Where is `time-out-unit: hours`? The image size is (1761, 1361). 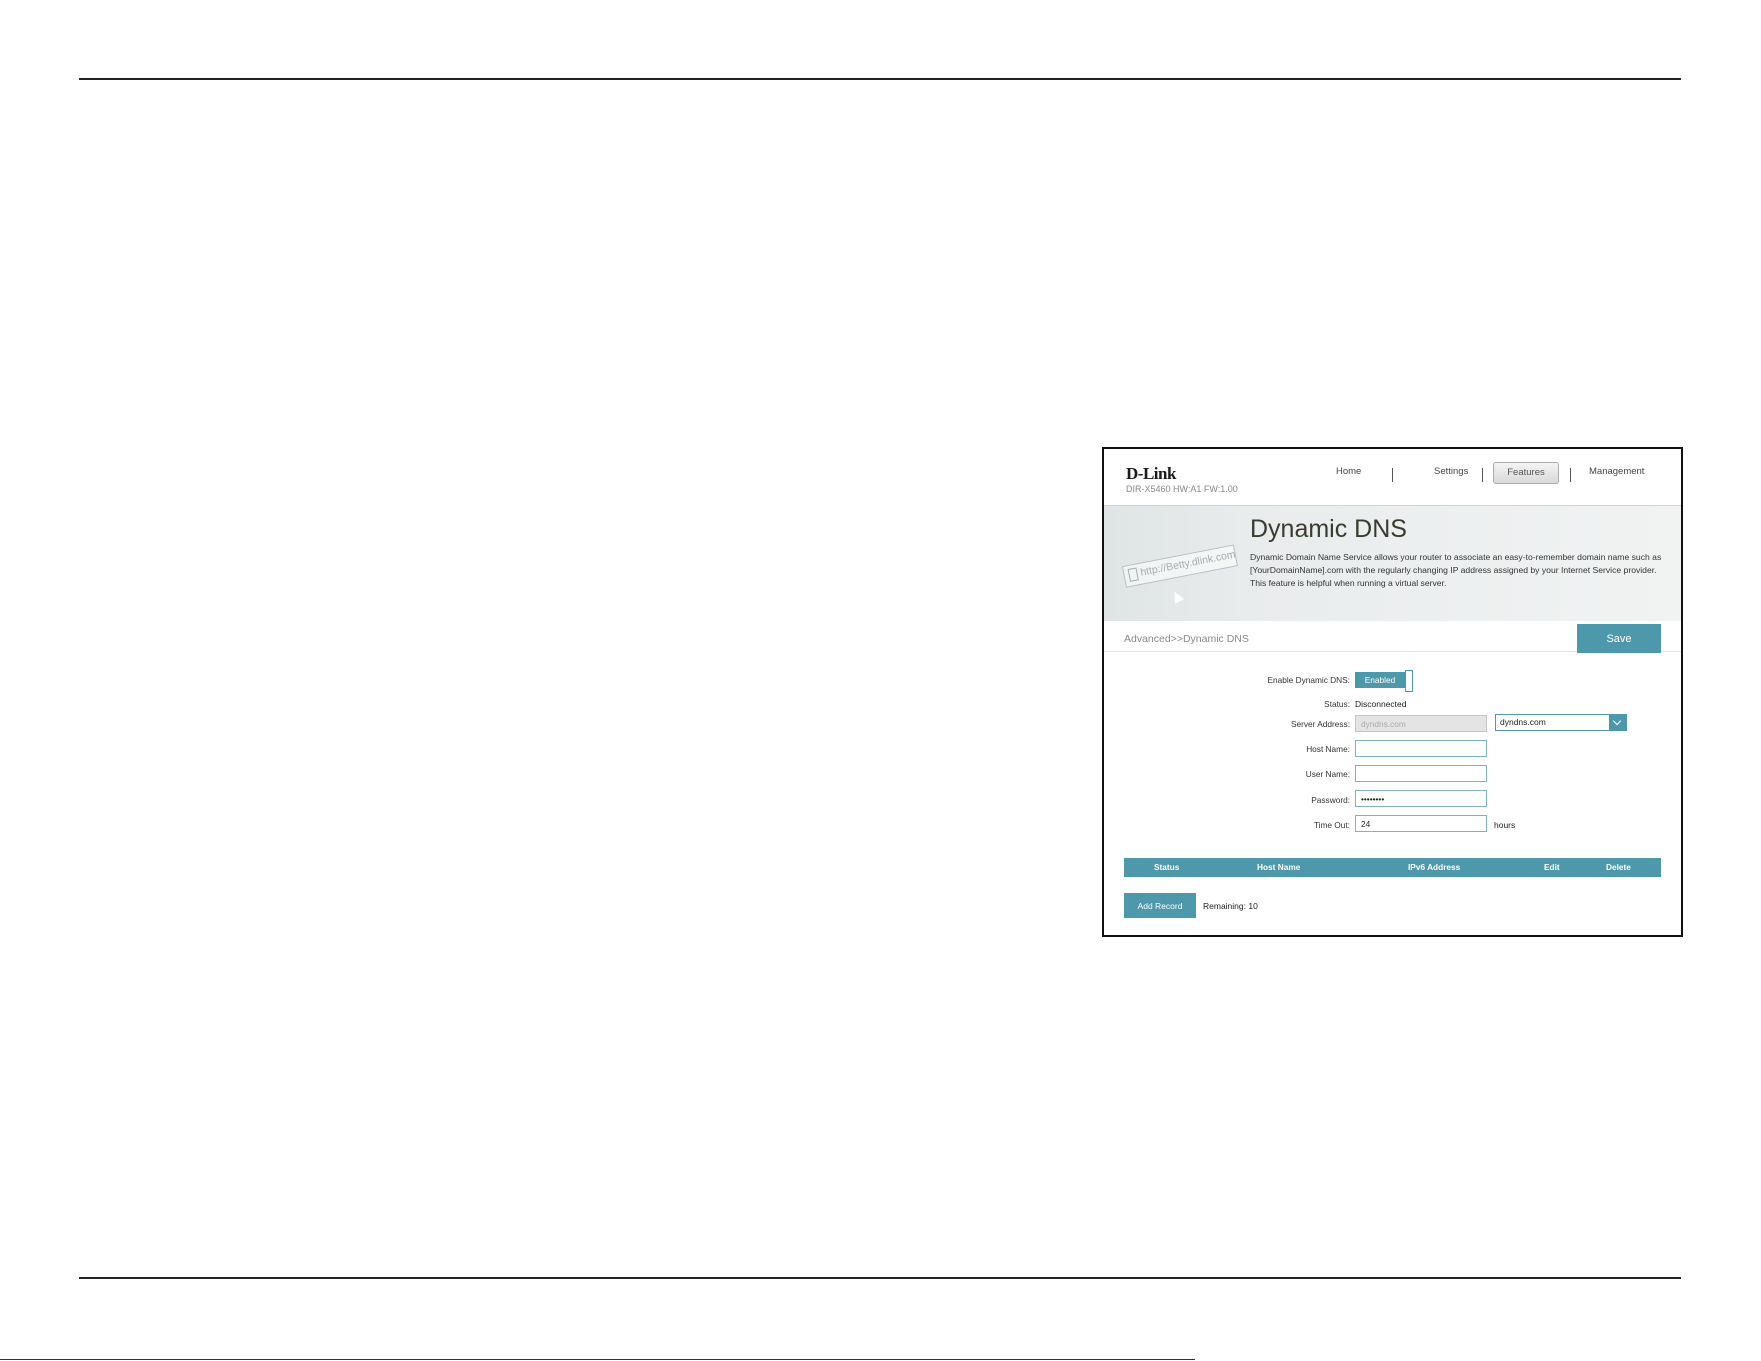
time-out-unit: hours is located at coordinates (1505, 825).